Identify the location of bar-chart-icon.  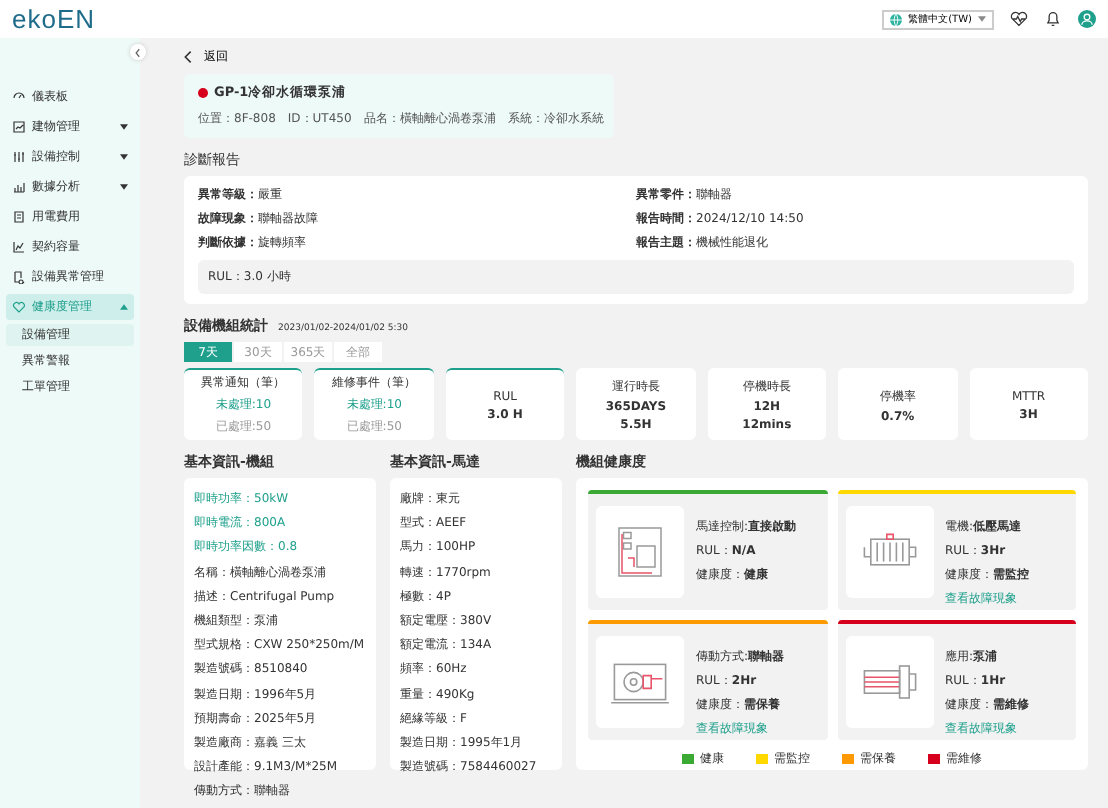
(19, 187).